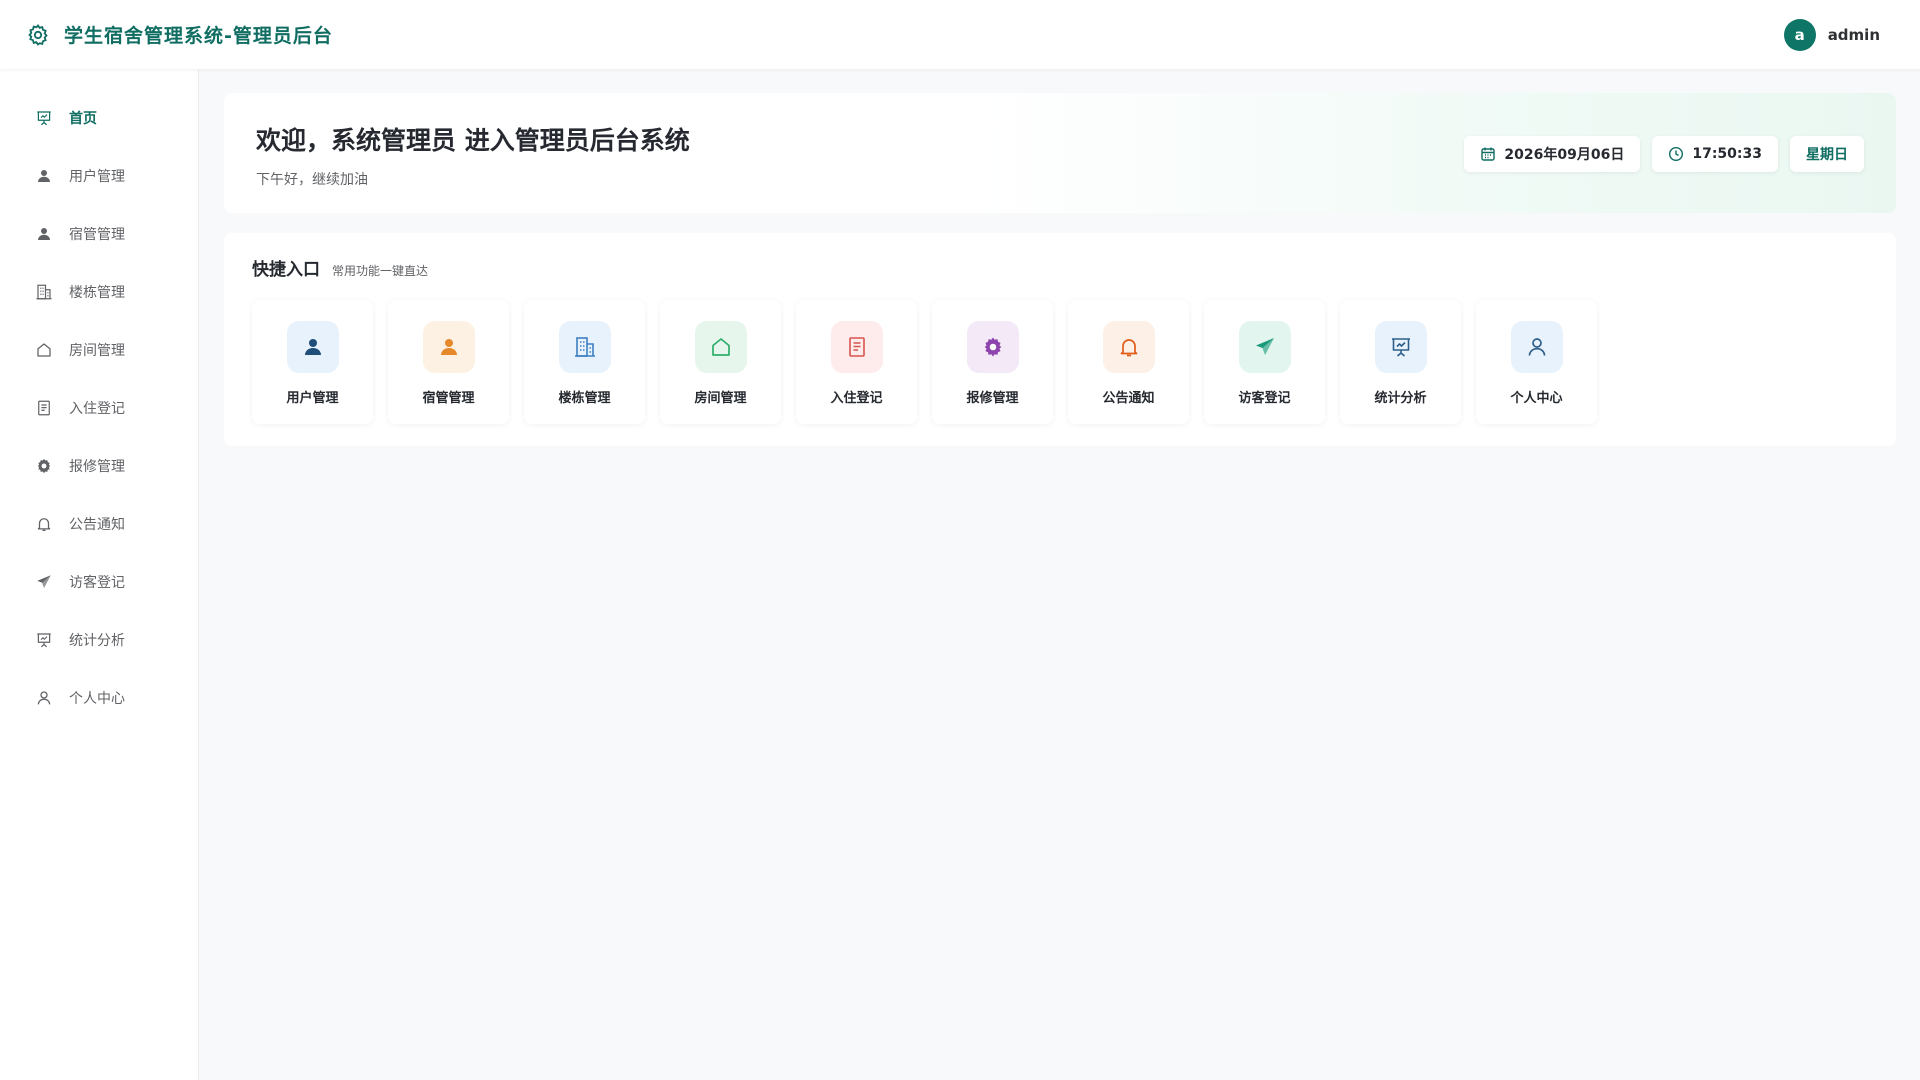  What do you see at coordinates (1727, 154) in the screenshot?
I see `time-text: 17:50:33` at bounding box center [1727, 154].